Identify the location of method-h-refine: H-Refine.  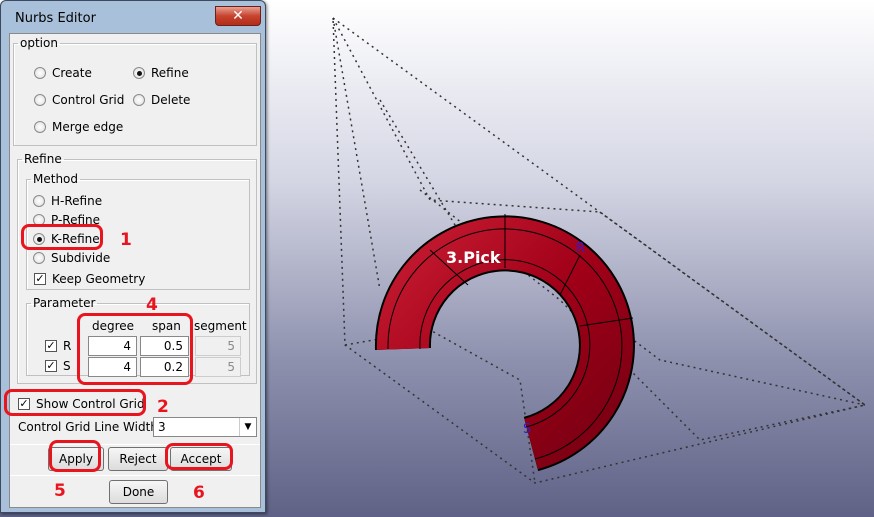
(67, 201).